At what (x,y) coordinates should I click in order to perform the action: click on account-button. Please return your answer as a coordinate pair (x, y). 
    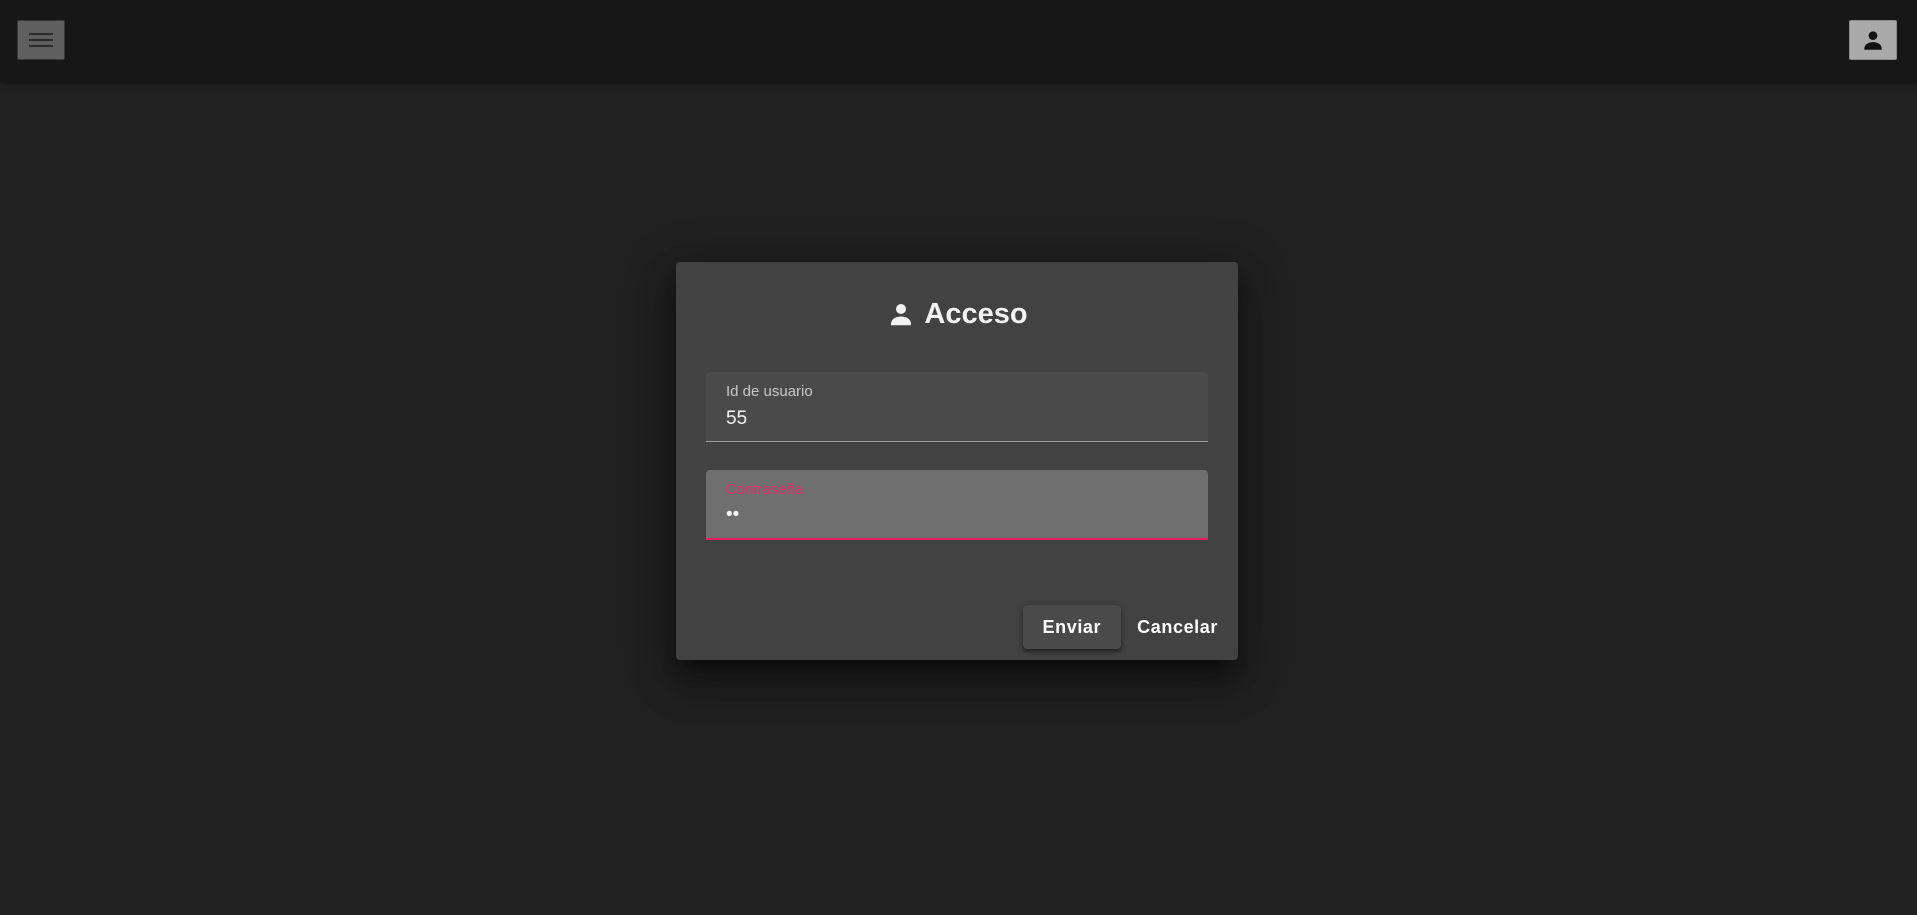
    Looking at the image, I should click on (1873, 40).